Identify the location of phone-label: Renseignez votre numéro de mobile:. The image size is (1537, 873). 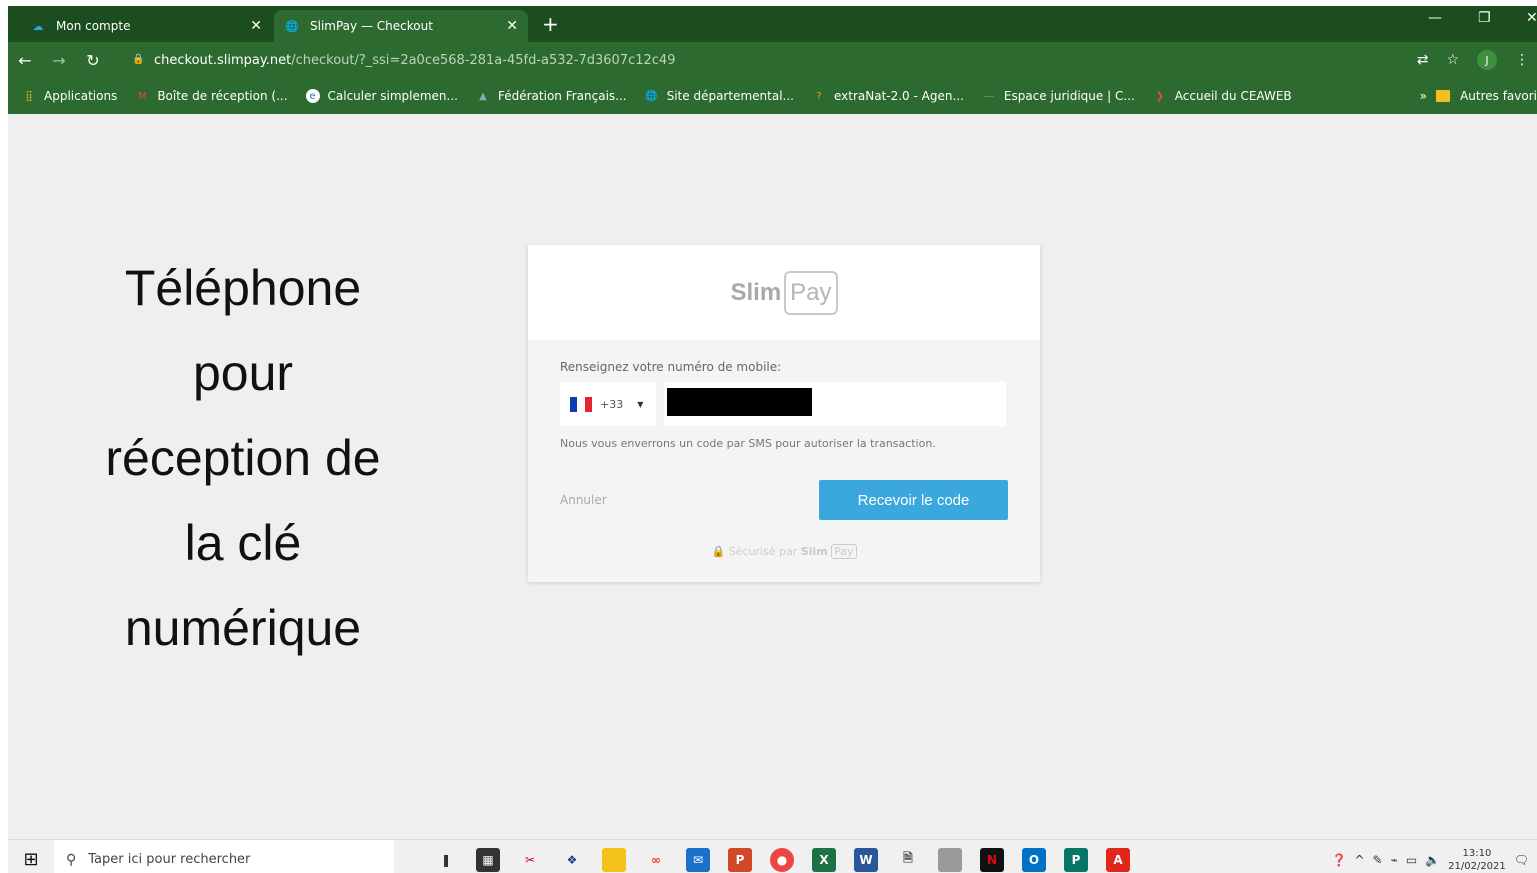
(671, 367).